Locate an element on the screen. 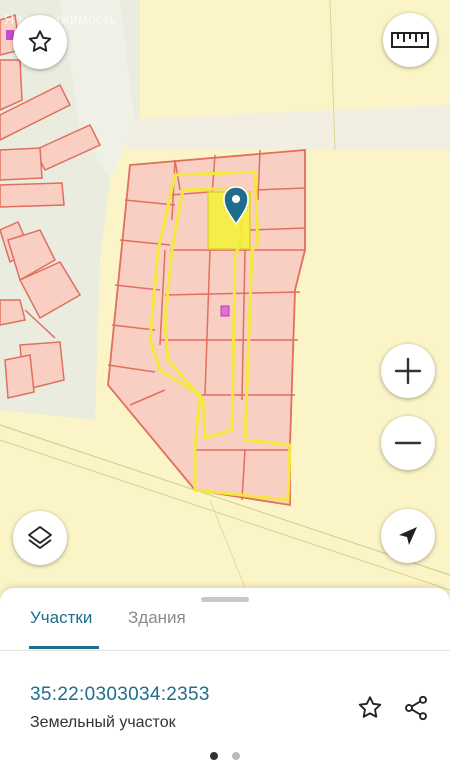 Image resolution: width=450 pixels, height=768 pixels. cadastral-number: 35:22:0303034:2353 is located at coordinates (120, 695).